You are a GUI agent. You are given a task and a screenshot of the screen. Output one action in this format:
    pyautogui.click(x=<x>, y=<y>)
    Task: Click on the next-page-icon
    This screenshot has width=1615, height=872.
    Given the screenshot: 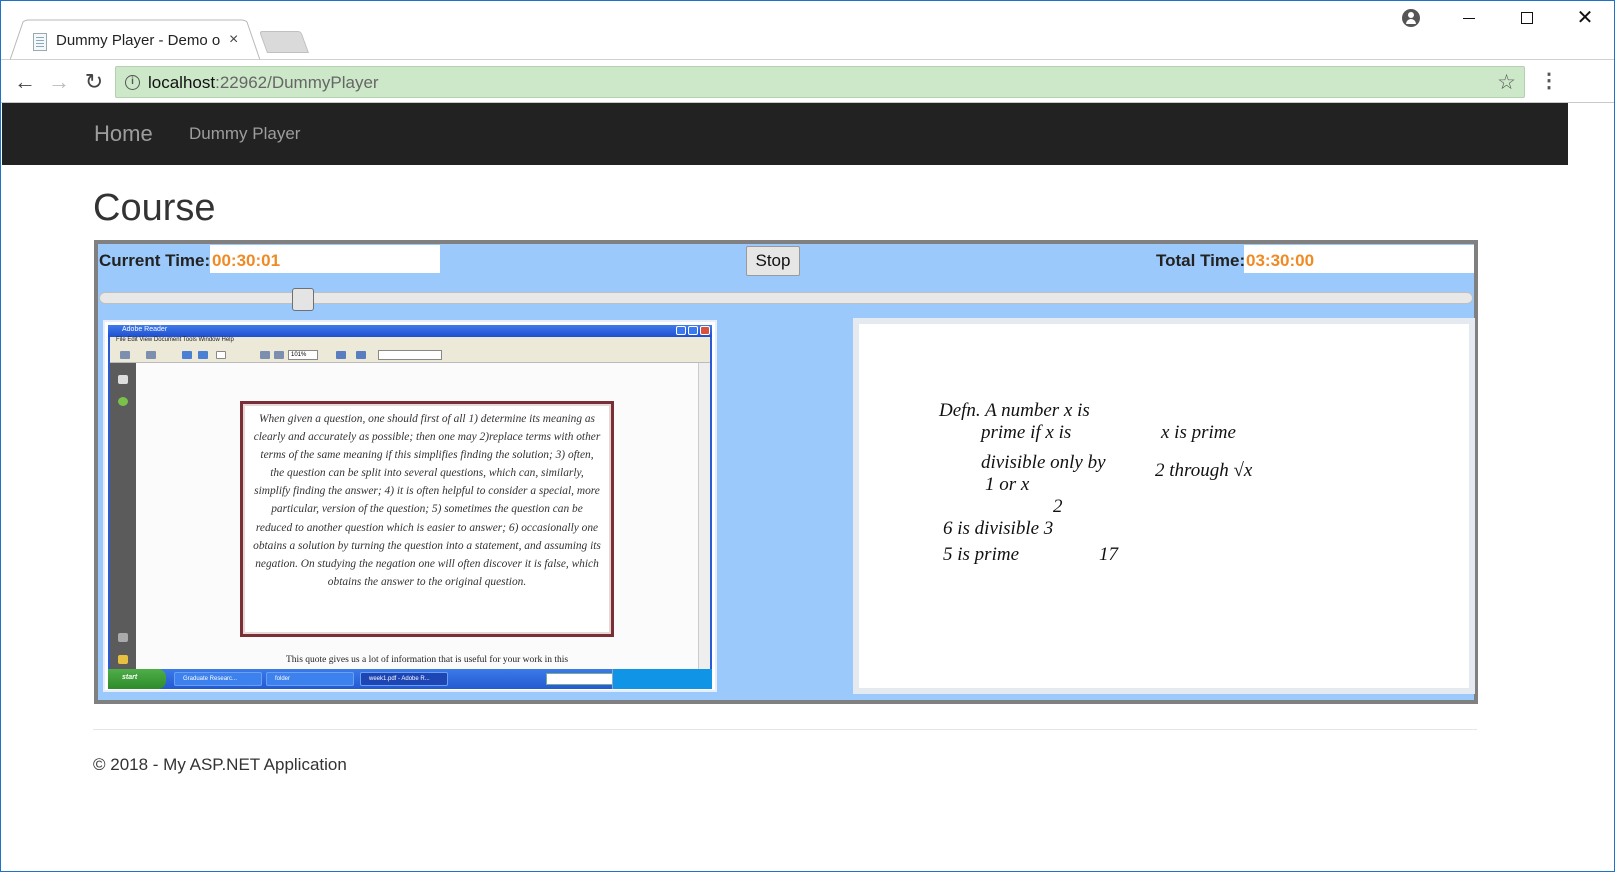 What is the action you would take?
    pyautogui.click(x=203, y=355)
    